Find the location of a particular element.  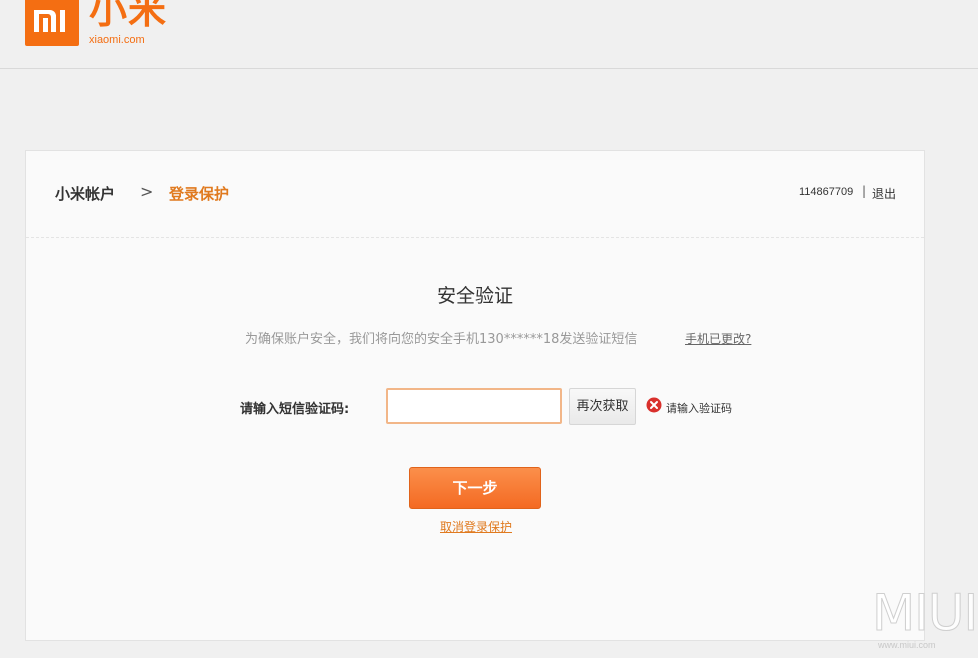

next-step-button: 下一步 is located at coordinates (475, 488).